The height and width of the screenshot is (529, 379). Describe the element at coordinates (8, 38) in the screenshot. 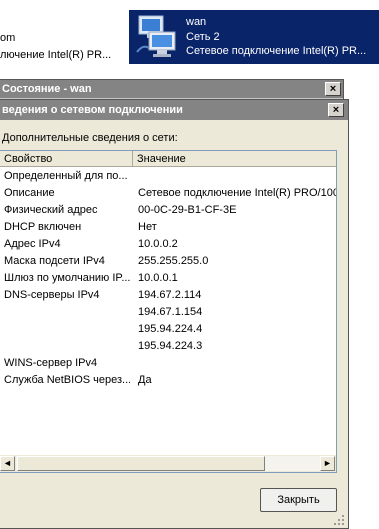

I see `connection-name: om` at that location.